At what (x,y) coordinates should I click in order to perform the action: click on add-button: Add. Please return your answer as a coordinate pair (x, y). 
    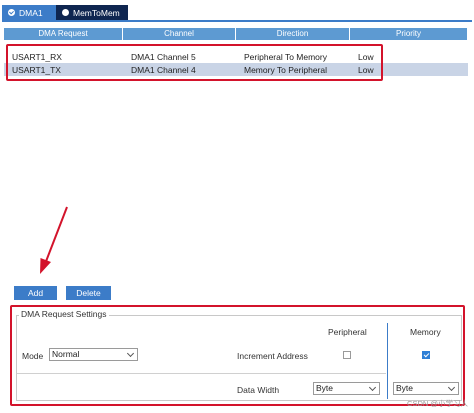
    Looking at the image, I should click on (35, 293).